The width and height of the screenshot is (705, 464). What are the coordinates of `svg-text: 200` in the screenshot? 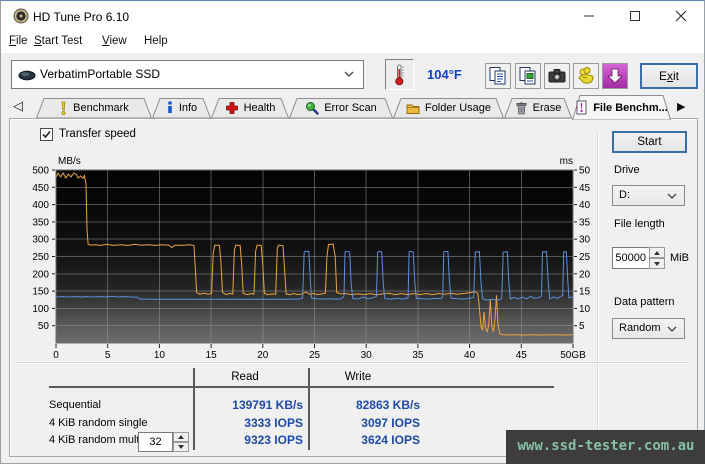 It's located at (40, 274).